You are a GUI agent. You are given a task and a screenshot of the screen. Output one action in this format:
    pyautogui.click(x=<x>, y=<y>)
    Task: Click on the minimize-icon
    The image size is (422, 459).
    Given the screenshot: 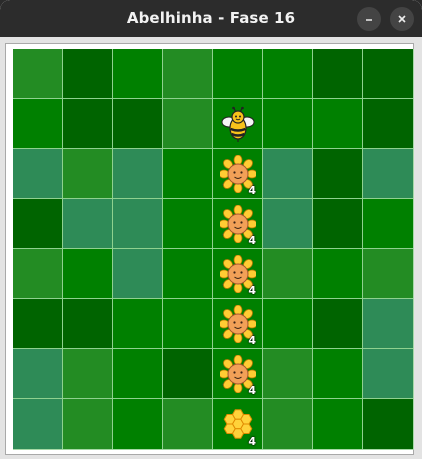 What is the action you would take?
    pyautogui.click(x=369, y=20)
    